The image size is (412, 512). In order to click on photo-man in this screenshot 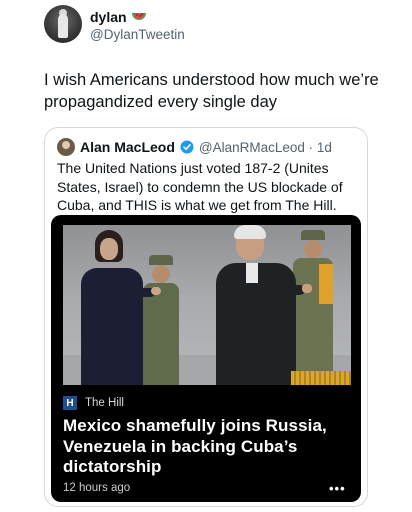, I will do `click(260, 305)`.